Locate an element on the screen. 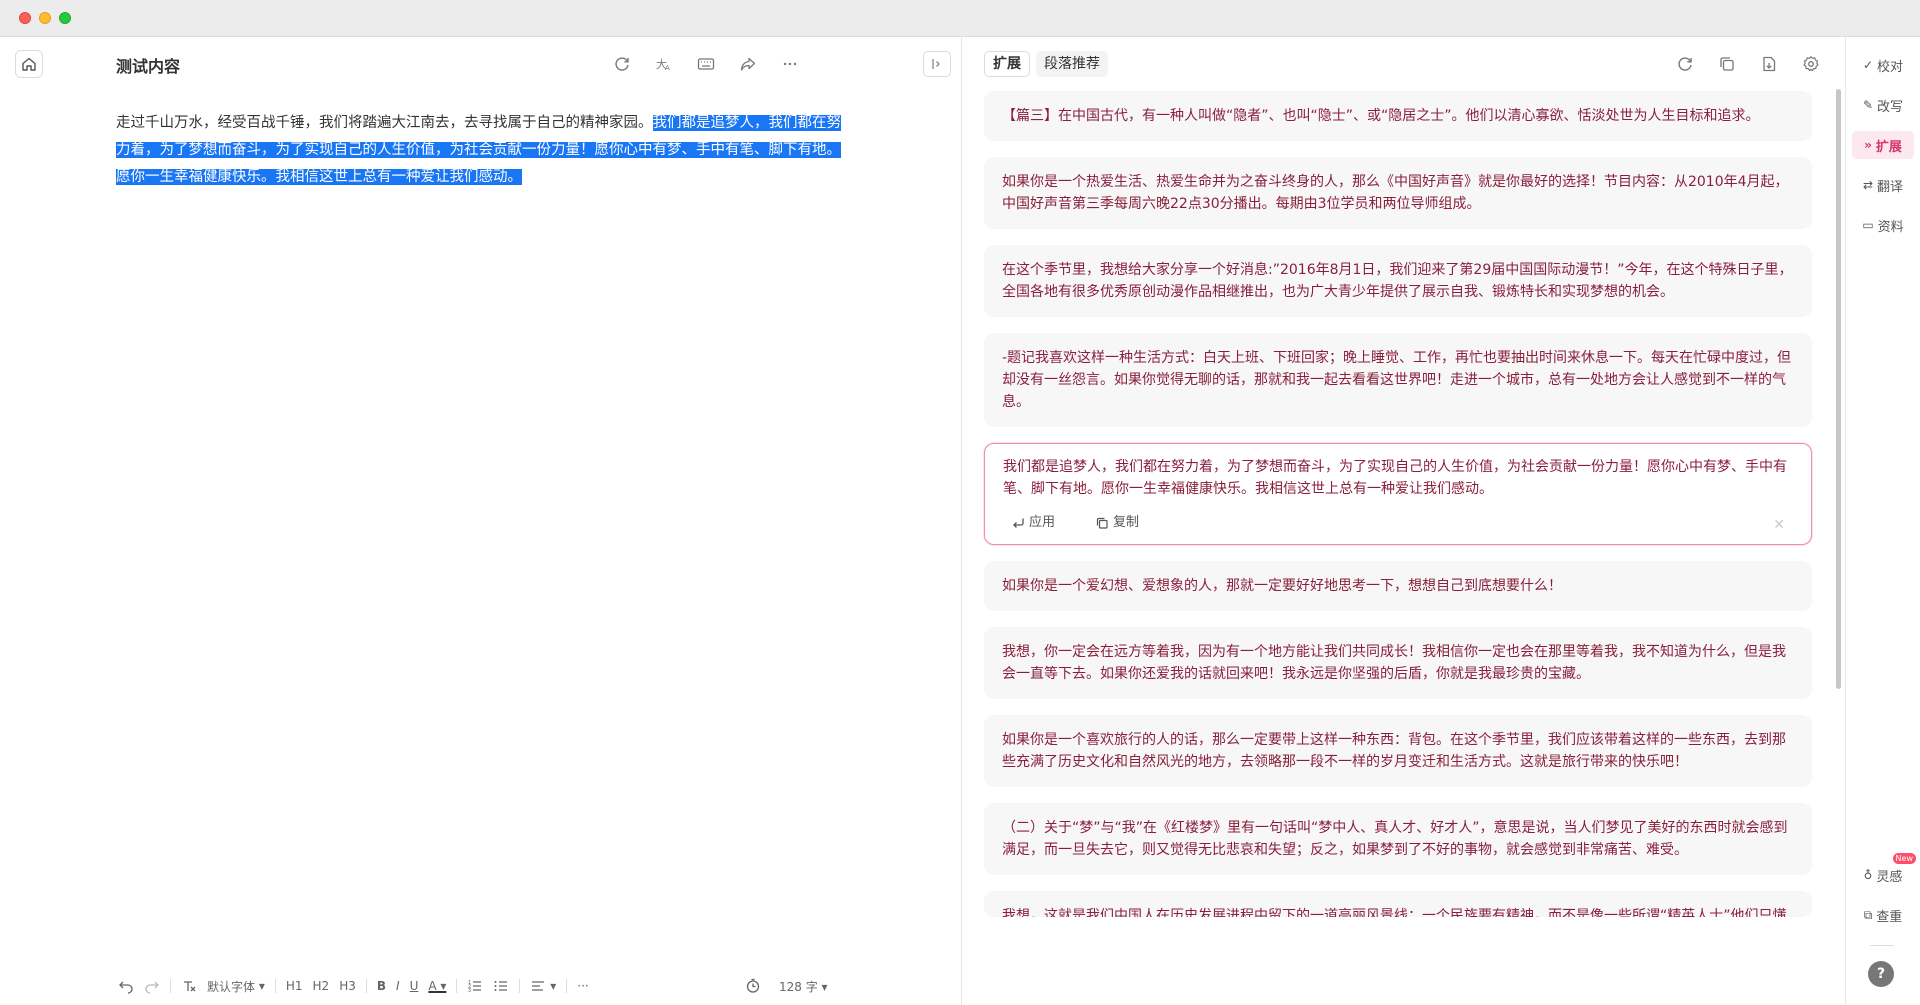 The image size is (1920, 1005). text-color-button: A ▾ is located at coordinates (437, 986).